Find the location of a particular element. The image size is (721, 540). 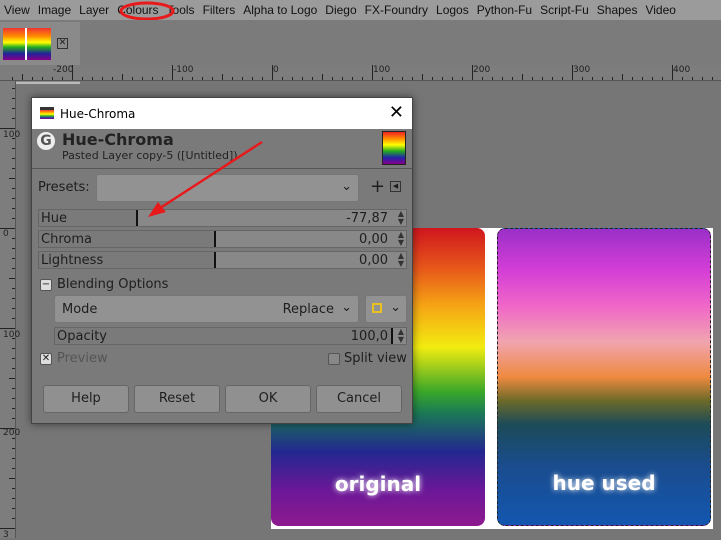

help-button: Help is located at coordinates (86, 399).